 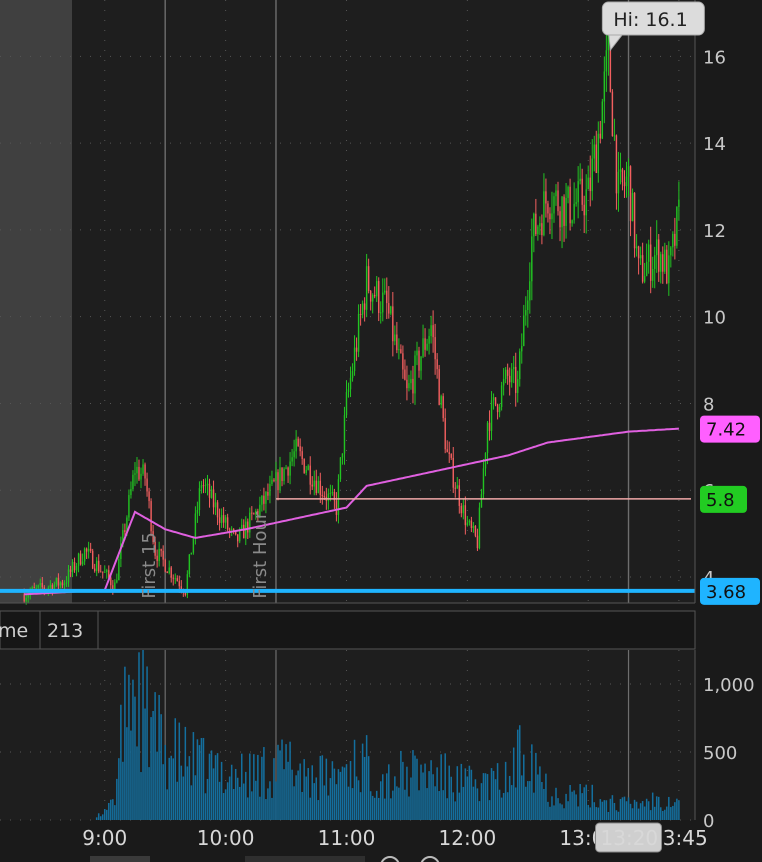 What do you see at coordinates (630, 838) in the screenshot?
I see `crosshair-time-text: 13:20` at bounding box center [630, 838].